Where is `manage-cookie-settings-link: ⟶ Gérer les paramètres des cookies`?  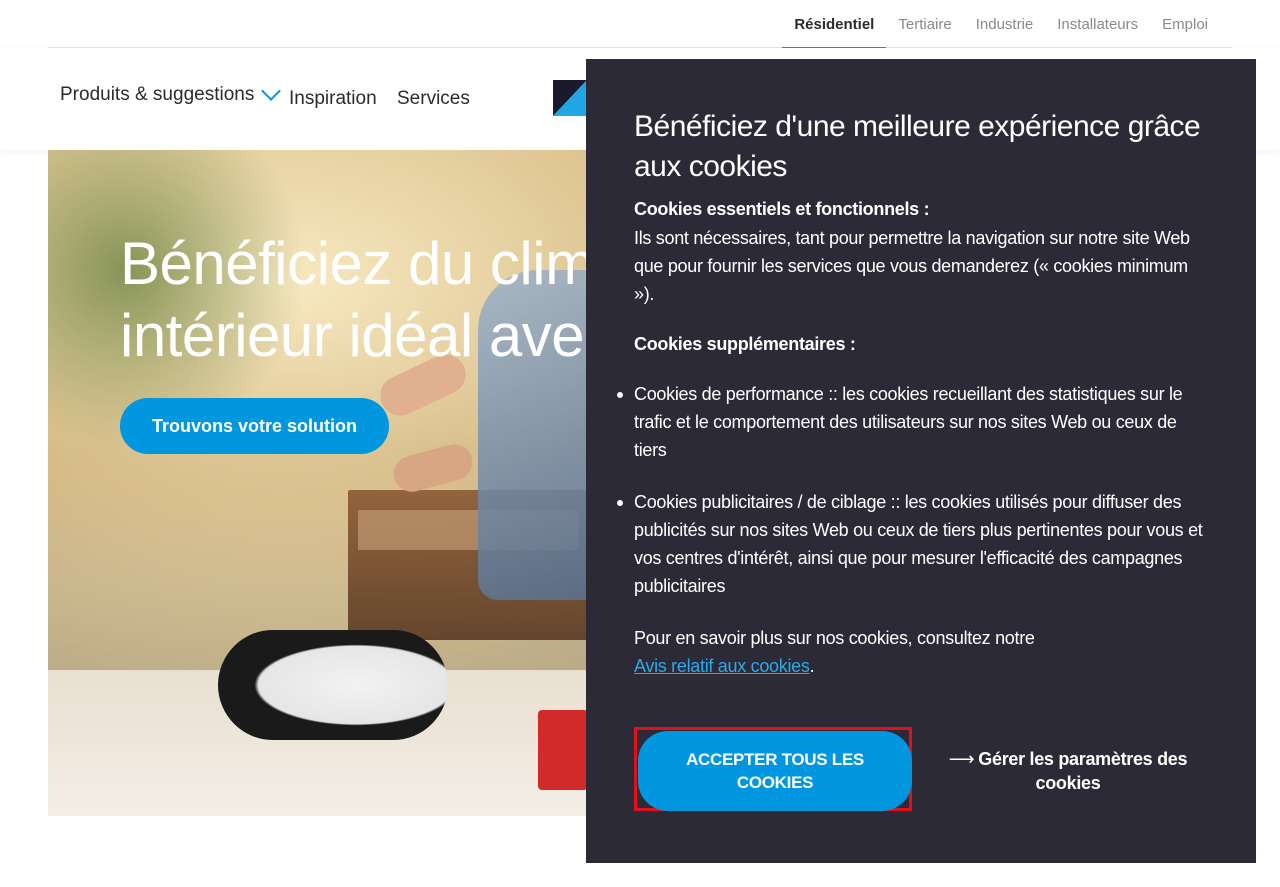
manage-cookie-settings-link: ⟶ Gérer les paramètres des cookies is located at coordinates (1068, 771).